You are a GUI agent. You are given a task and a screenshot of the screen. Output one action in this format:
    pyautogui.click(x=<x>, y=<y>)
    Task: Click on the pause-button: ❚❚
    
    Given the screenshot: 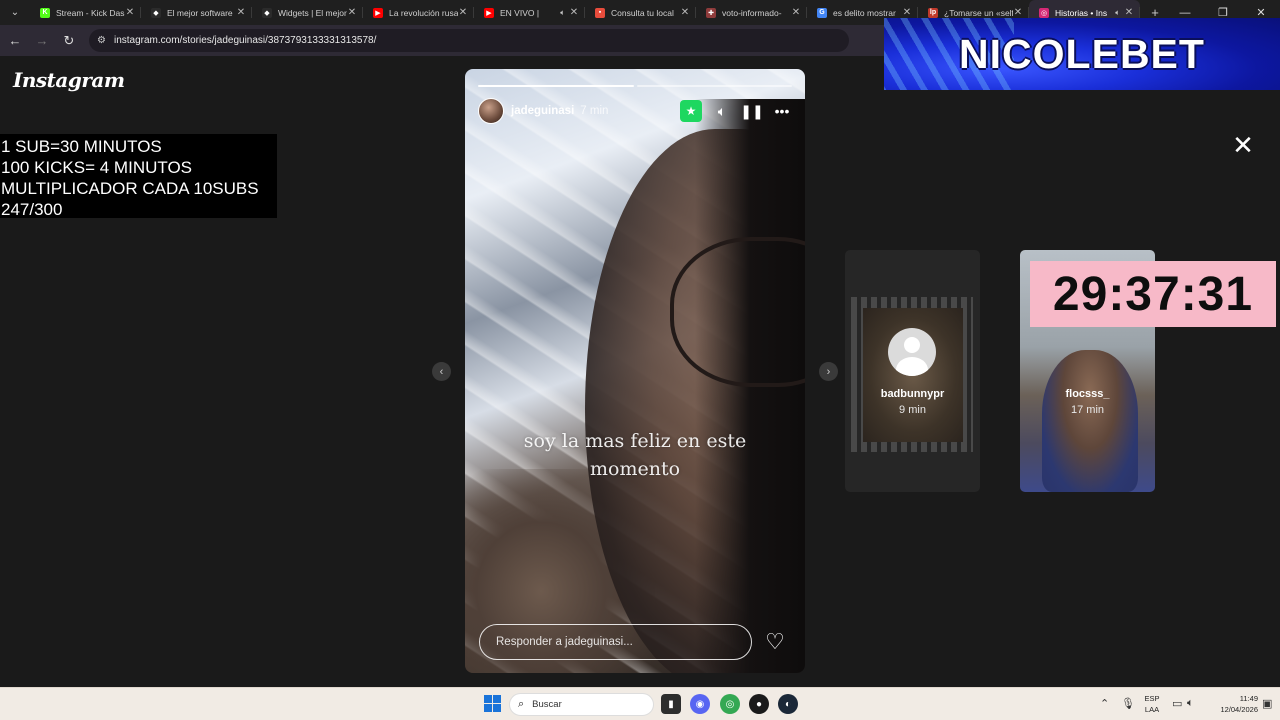 What is the action you would take?
    pyautogui.click(x=752, y=111)
    